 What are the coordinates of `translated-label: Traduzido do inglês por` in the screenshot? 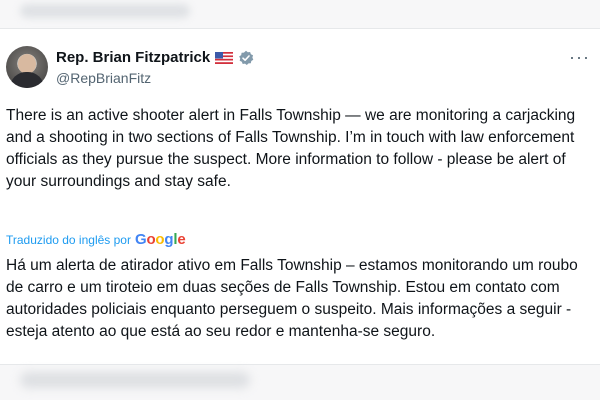 It's located at (68, 239).